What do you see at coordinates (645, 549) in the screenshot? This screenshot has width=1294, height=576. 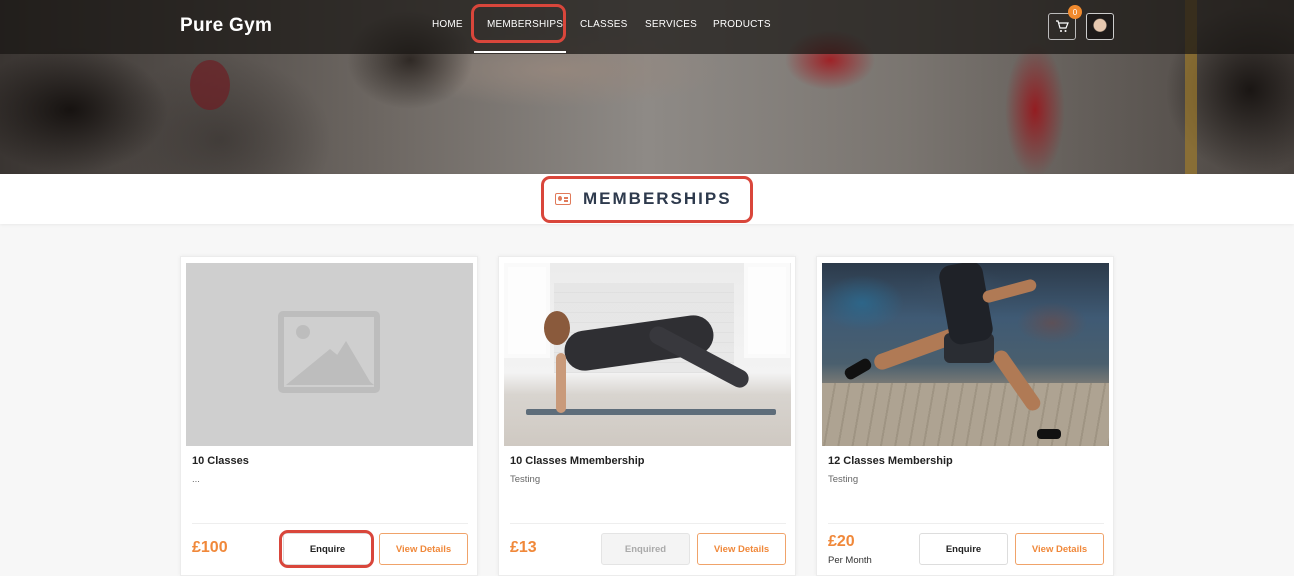 I see `enquired-button: Enquired` at bounding box center [645, 549].